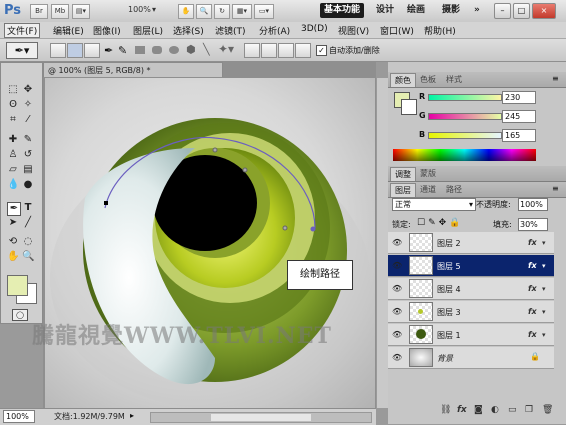  Describe the element at coordinates (28, 90) in the screenshot. I see `move-tool-icon: ✥` at that location.